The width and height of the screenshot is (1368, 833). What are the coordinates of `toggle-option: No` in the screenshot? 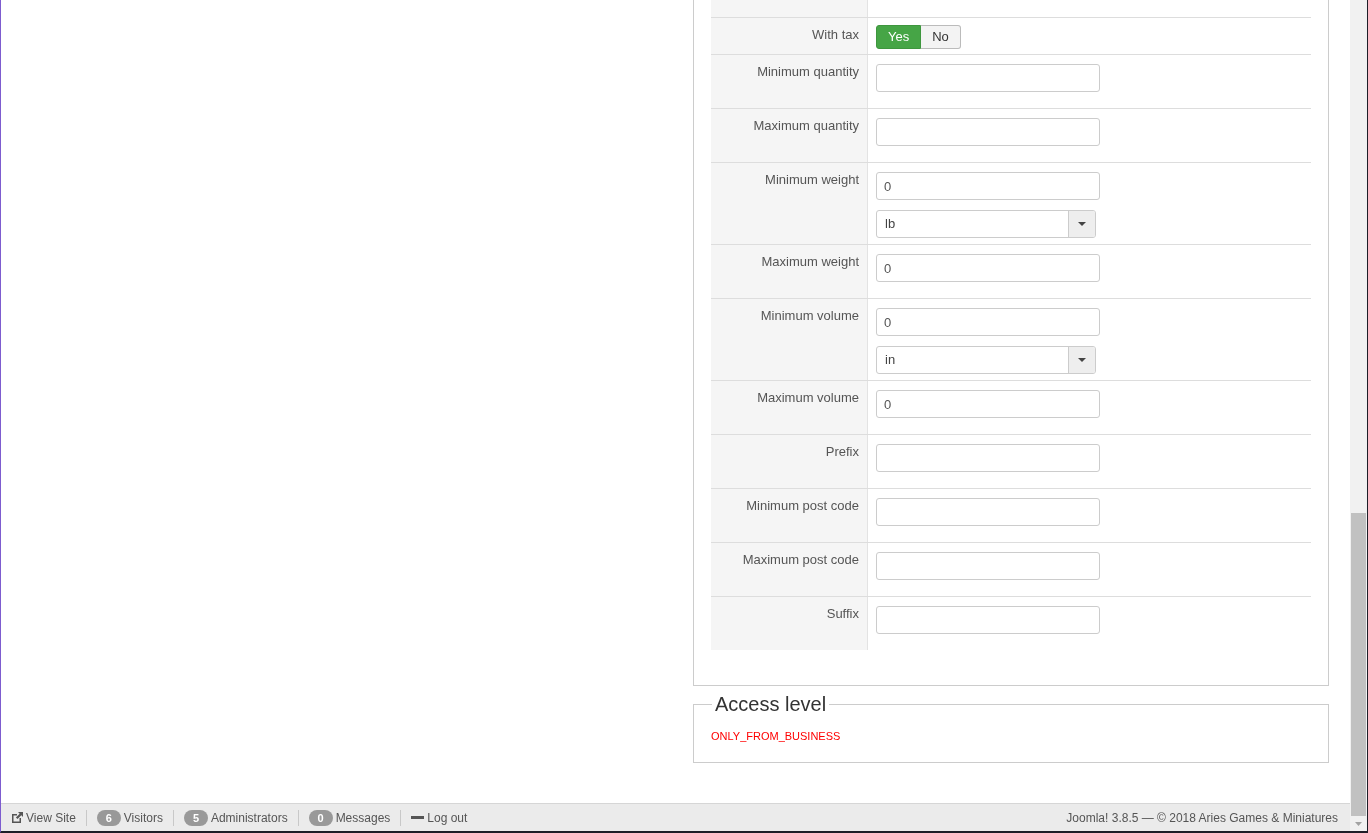 It's located at (941, 37).